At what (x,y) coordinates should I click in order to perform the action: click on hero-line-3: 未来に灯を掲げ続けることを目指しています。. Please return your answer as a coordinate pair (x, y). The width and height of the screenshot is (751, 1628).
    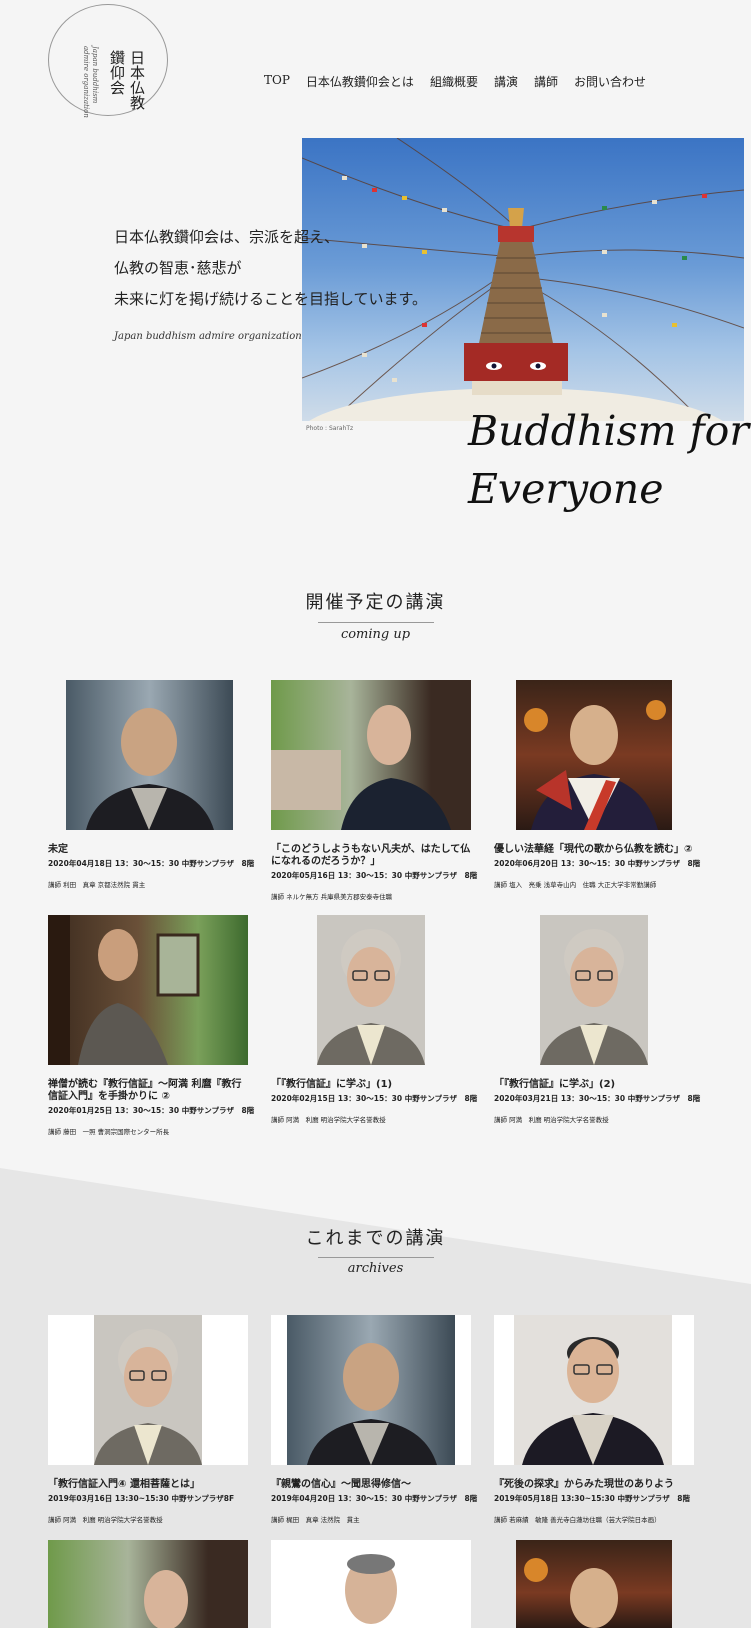
    Looking at the image, I should click on (271, 299).